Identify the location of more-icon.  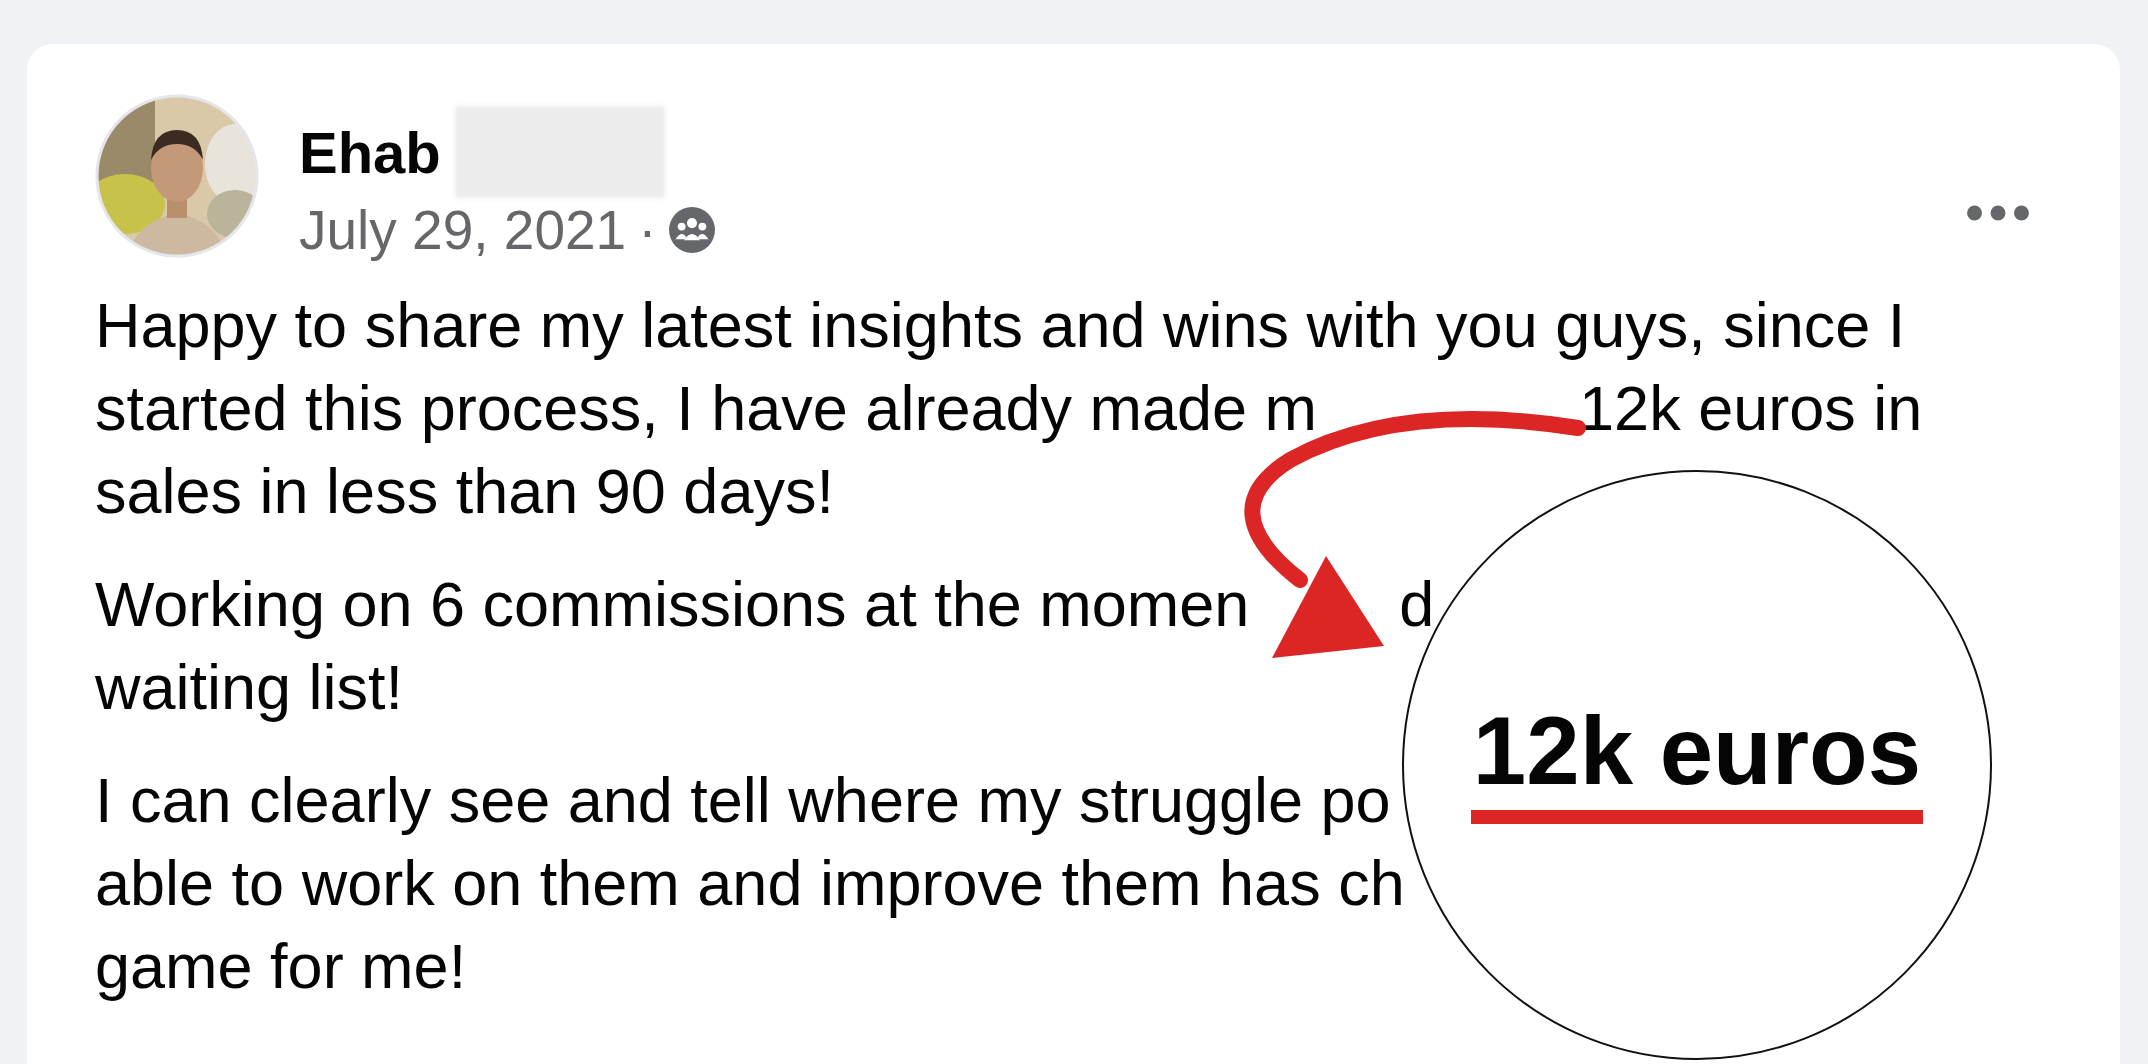
(1998, 213).